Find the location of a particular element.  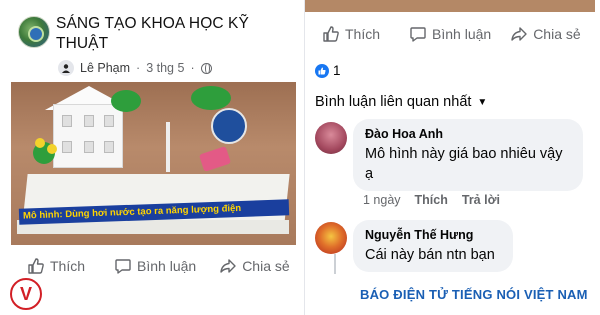

model-tank is located at coordinates (229, 126).